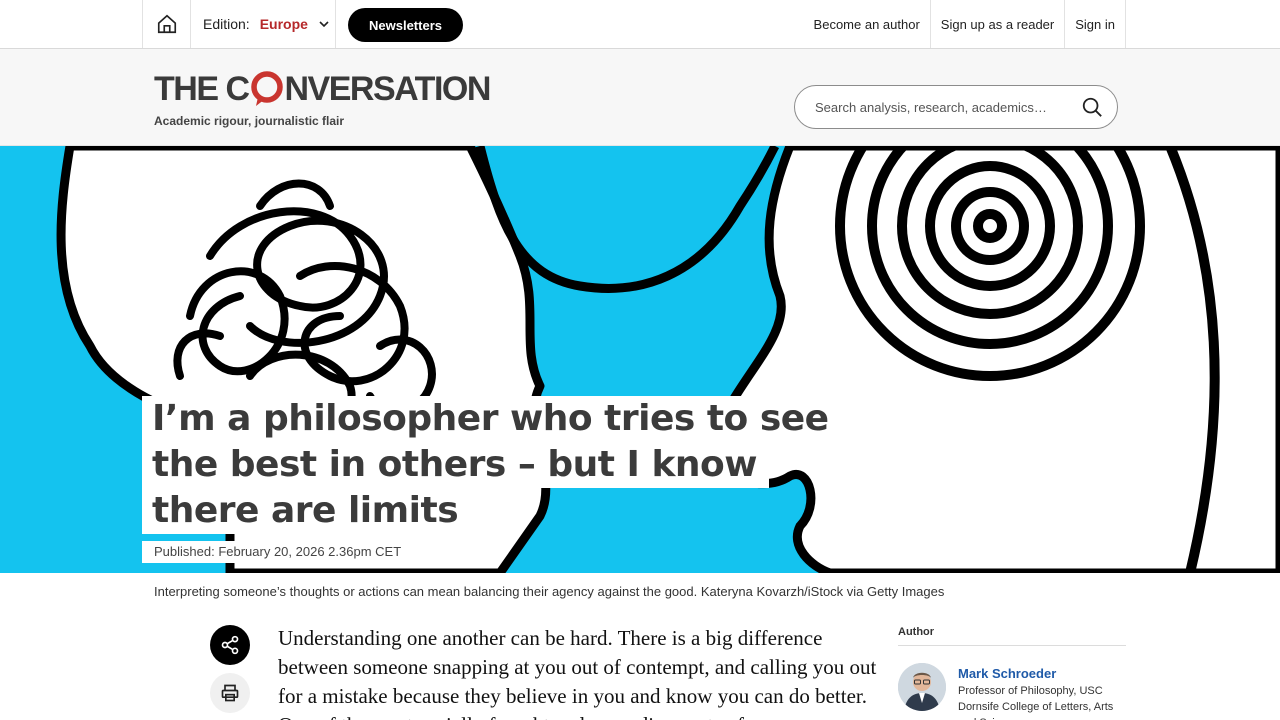  I want to click on edition-selector: Edition: Europe, so click(263, 24).